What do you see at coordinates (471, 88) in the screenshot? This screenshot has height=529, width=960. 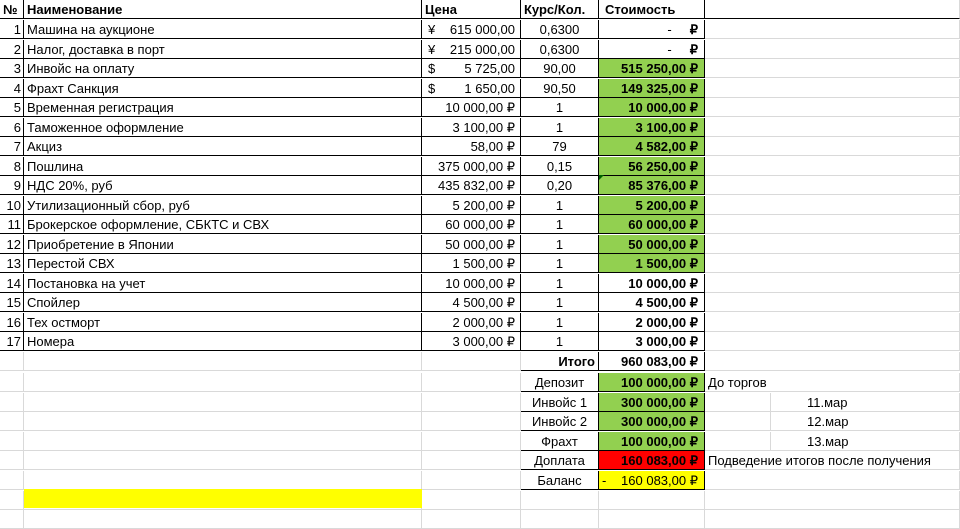 I see `item-price: $1 650,00` at bounding box center [471, 88].